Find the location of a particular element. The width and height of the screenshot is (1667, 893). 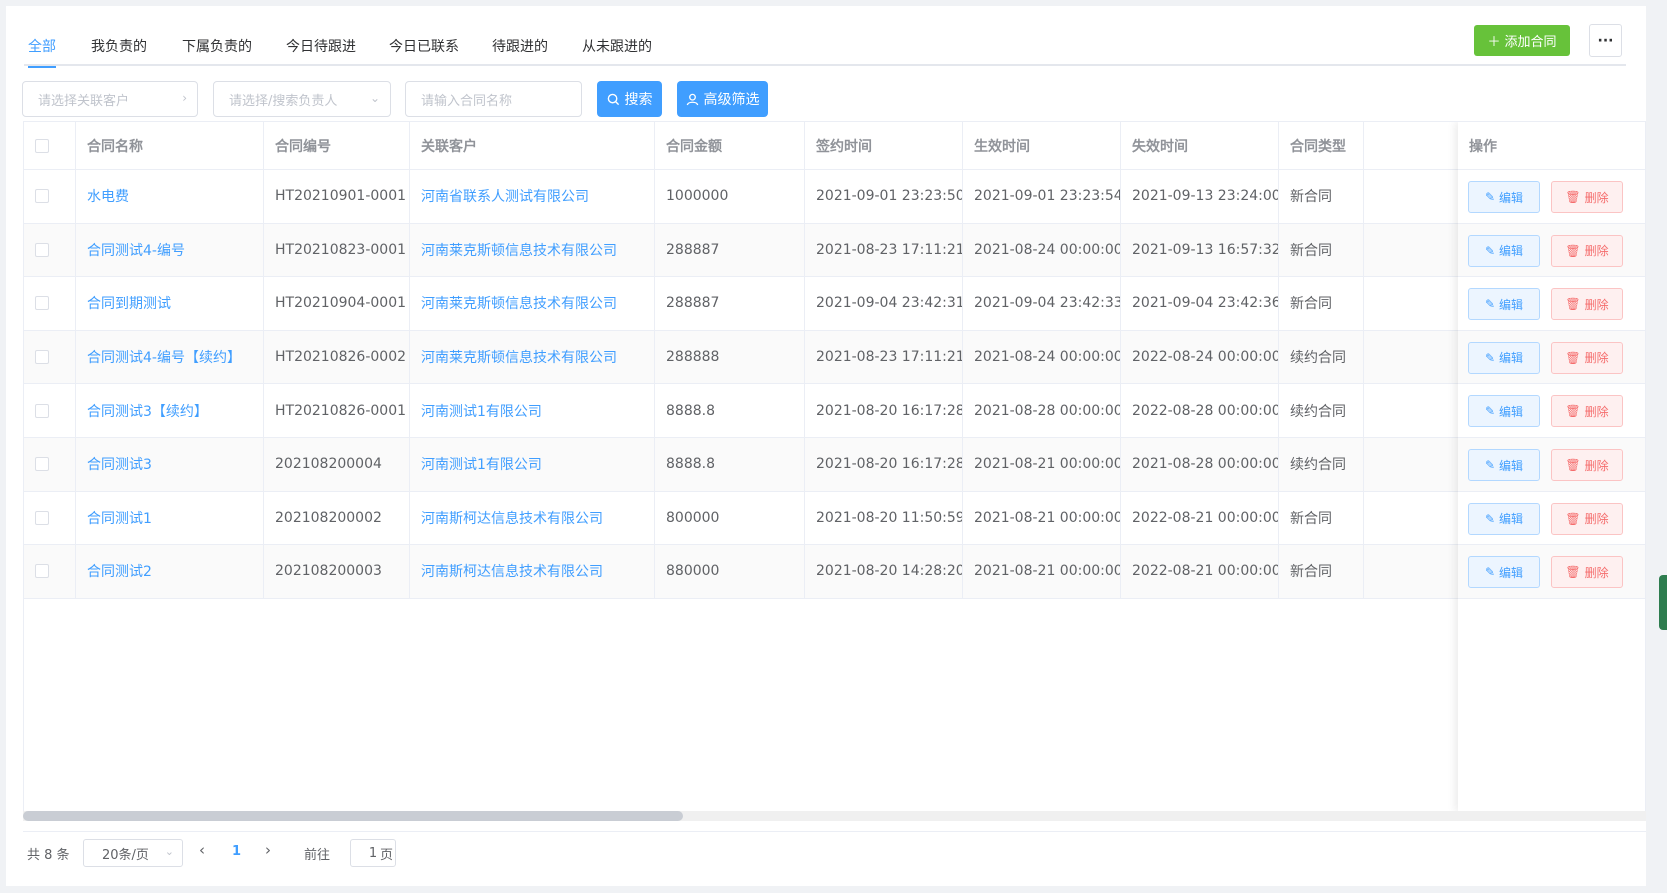

side-handle is located at coordinates (1663, 602).